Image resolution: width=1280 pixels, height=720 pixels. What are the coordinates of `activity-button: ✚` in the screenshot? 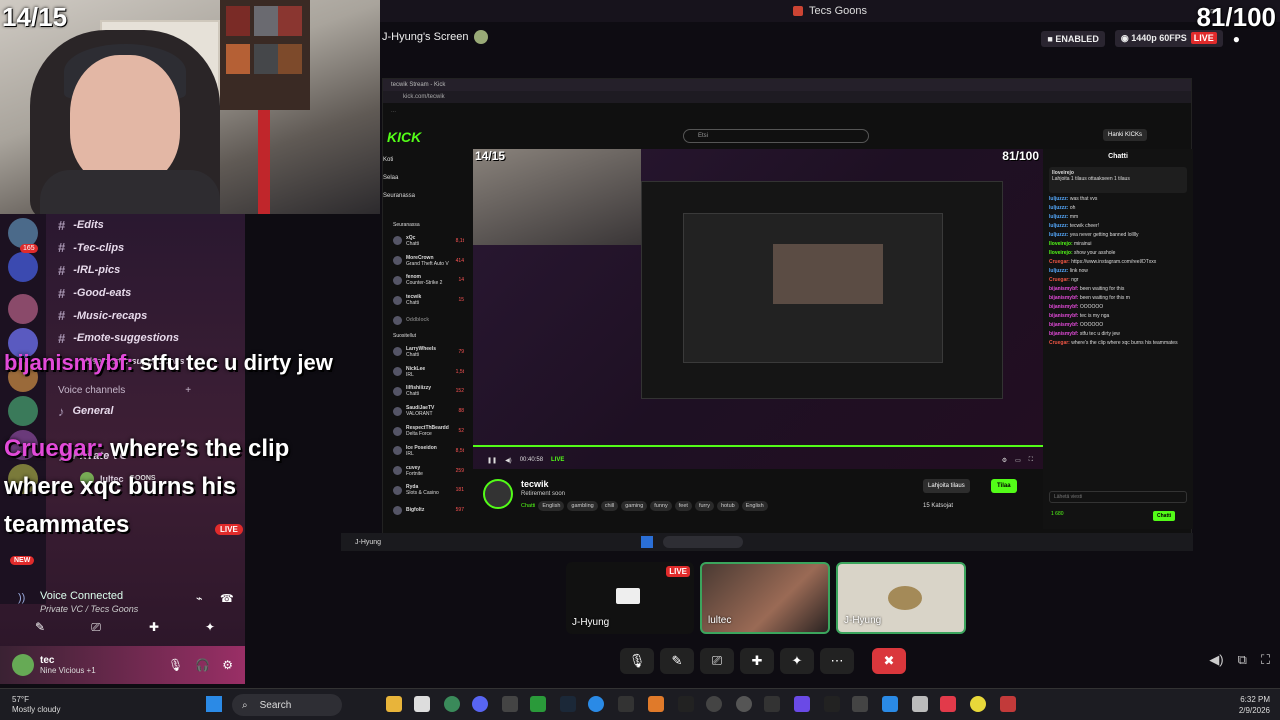 It's located at (154, 627).